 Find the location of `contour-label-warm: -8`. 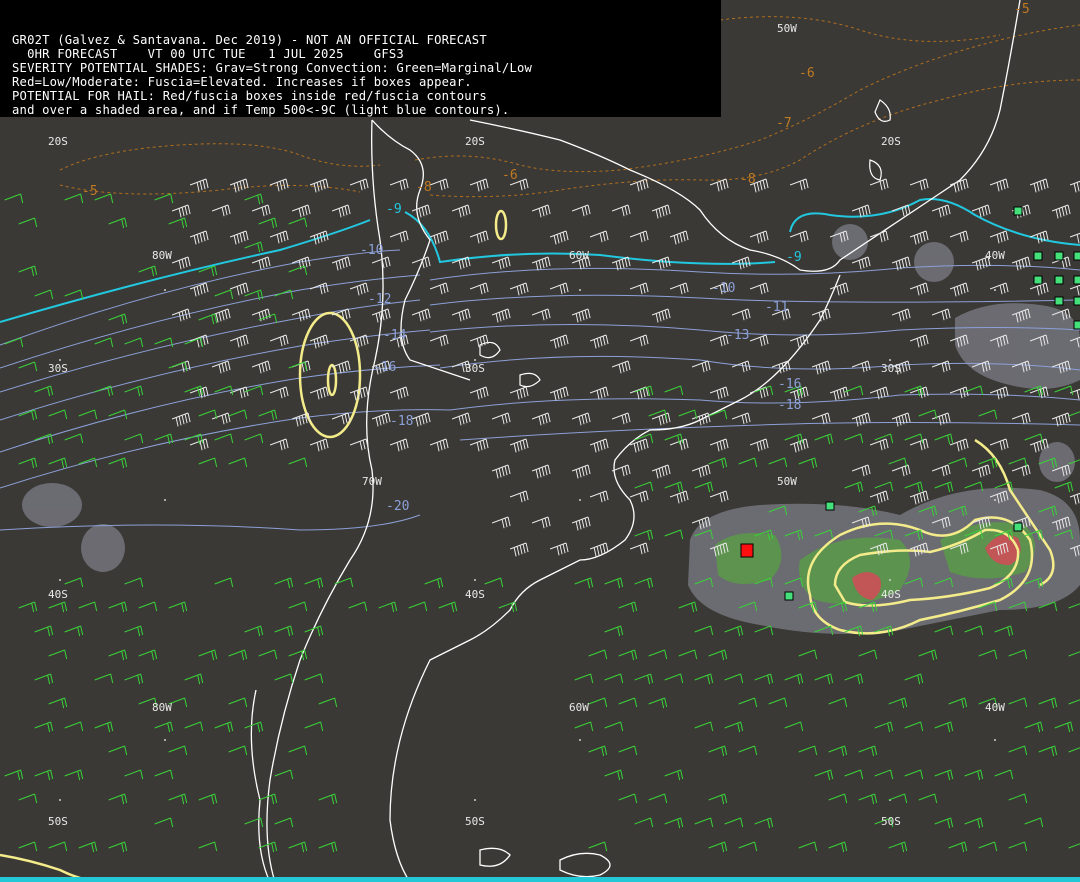

contour-label-warm: -8 is located at coordinates (424, 187).